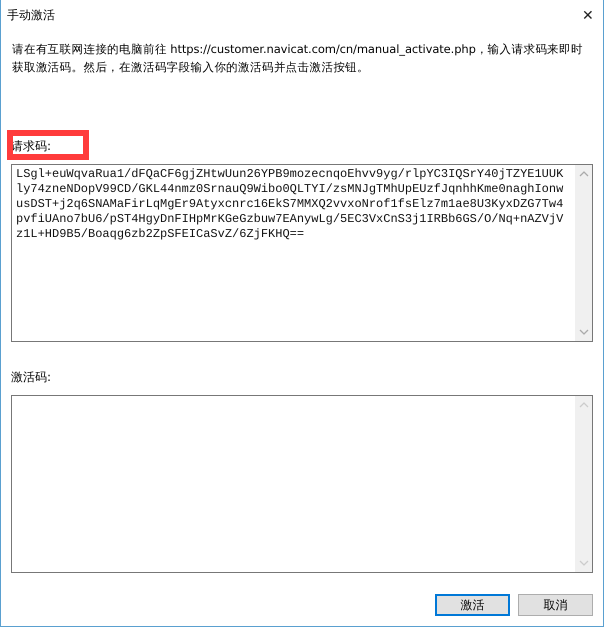 The width and height of the screenshot is (606, 629). I want to click on close-button: ✕, so click(588, 15).